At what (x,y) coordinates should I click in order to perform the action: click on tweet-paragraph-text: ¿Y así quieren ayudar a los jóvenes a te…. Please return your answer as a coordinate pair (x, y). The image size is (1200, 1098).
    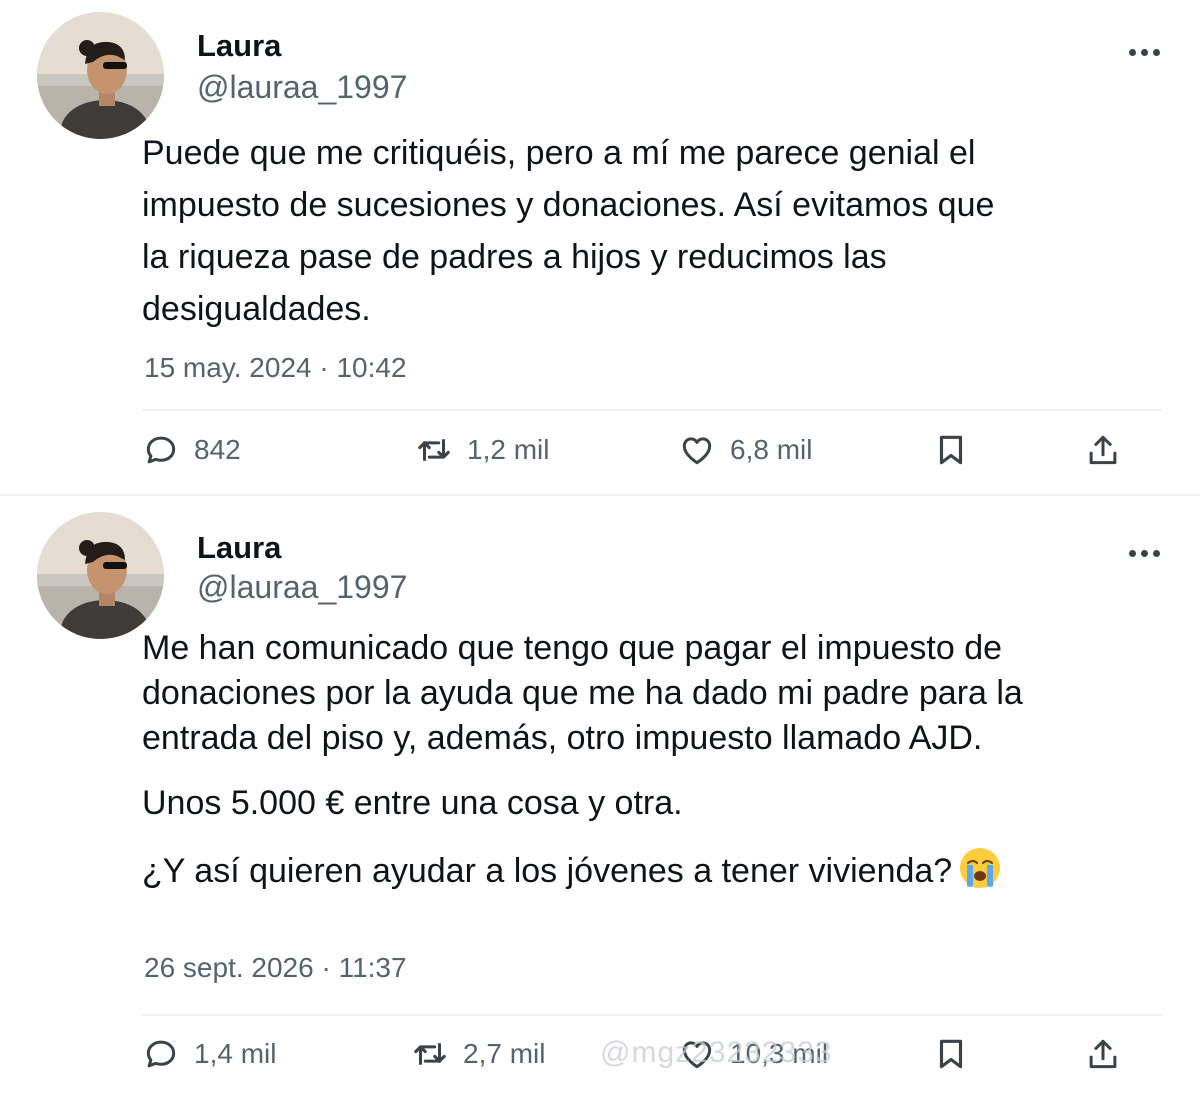
    Looking at the image, I should click on (547, 871).